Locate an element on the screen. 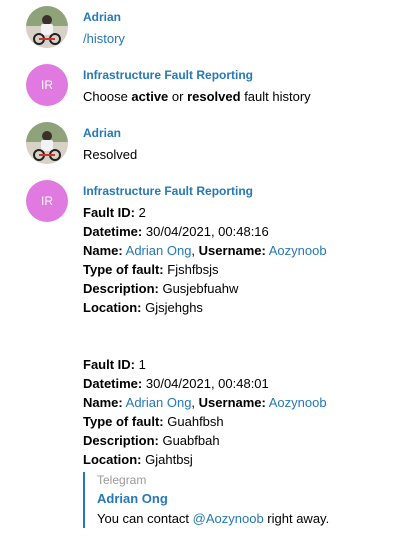  fault-id-line: Fault ID: 2 is located at coordinates (114, 212).